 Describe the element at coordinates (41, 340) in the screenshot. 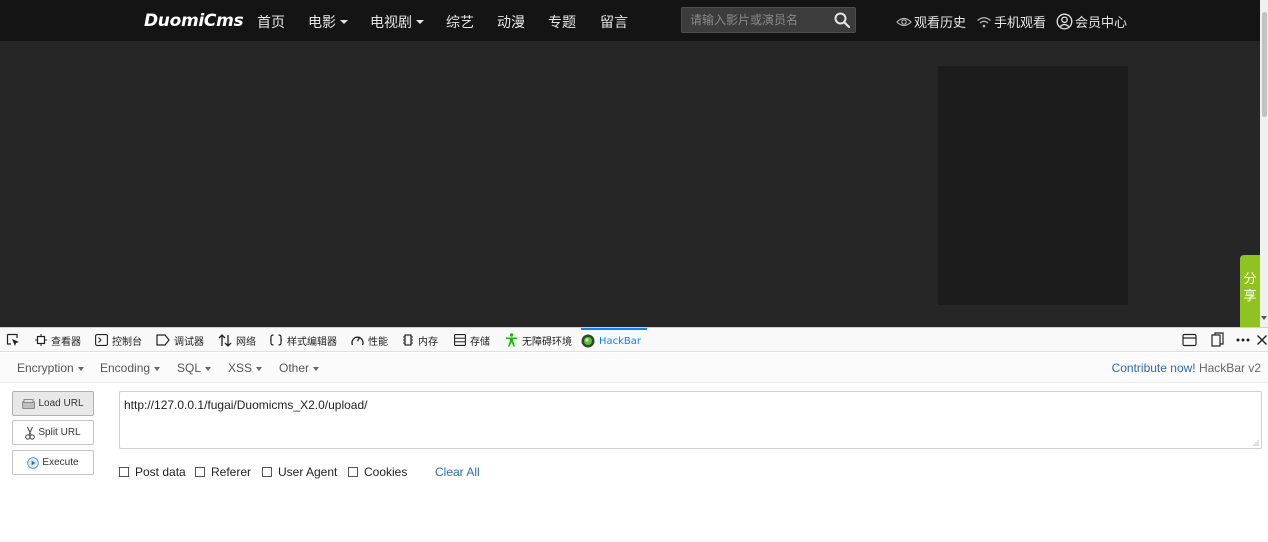

I see `inspector-icon` at that location.